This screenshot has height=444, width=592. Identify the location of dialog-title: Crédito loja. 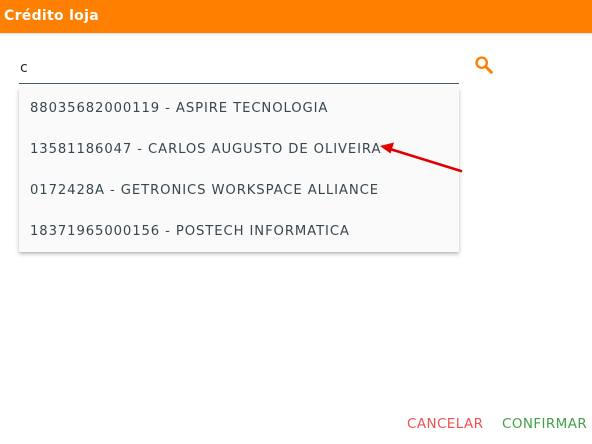
(51, 16).